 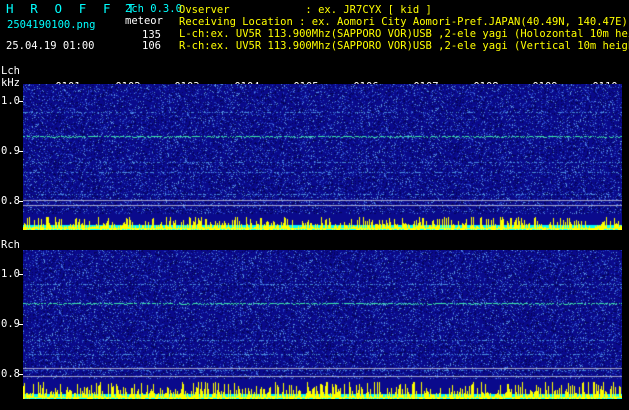 I want to click on lch-channel-label: Lch, so click(x=10, y=71).